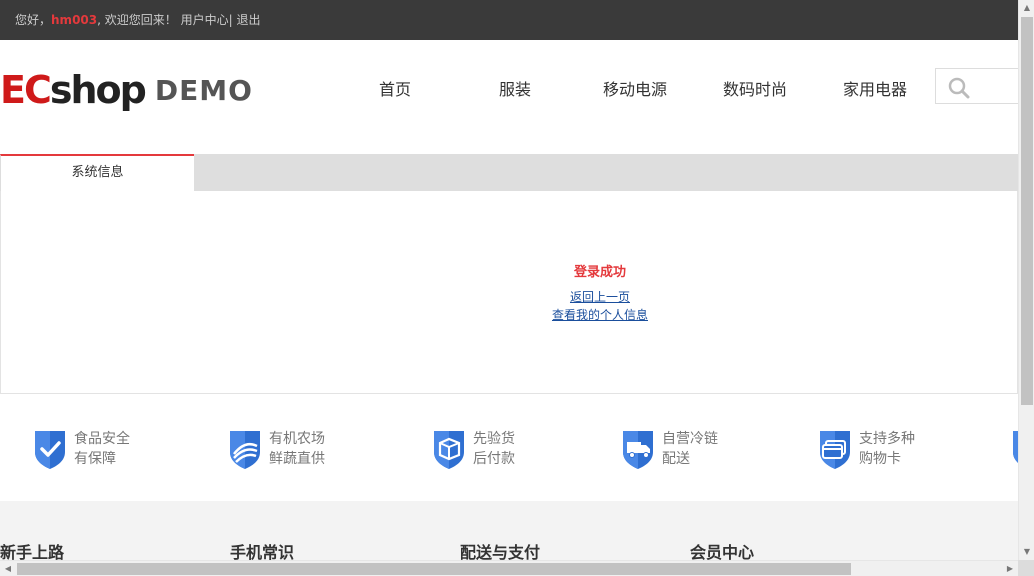  Describe the element at coordinates (1027, 211) in the screenshot. I see `vertical-scroll-thumb` at that location.